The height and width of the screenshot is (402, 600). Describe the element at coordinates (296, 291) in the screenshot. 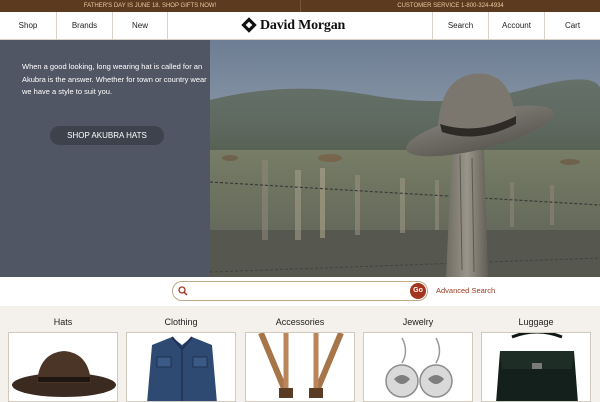

I see `search-input` at that location.